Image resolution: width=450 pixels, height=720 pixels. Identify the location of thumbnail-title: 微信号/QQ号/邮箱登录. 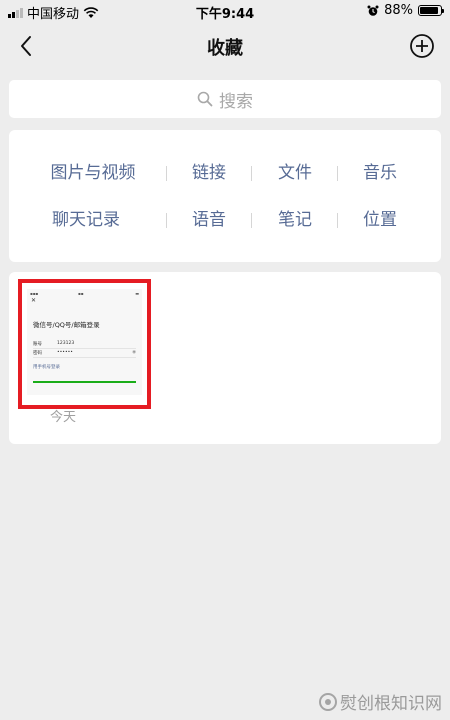
(66, 325).